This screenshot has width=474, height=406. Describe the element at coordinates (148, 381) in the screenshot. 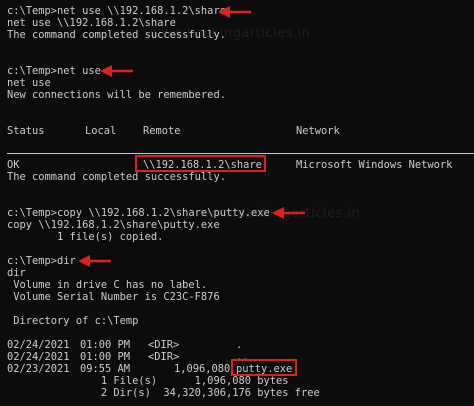

I see `summary-files-line: 1 File(s) 1,096,080 bytes` at that location.